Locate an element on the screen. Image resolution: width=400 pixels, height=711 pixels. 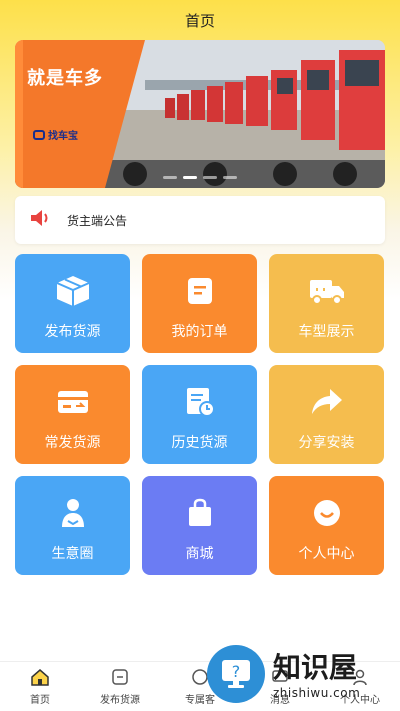
logo-icon is located at coordinates (39, 134).